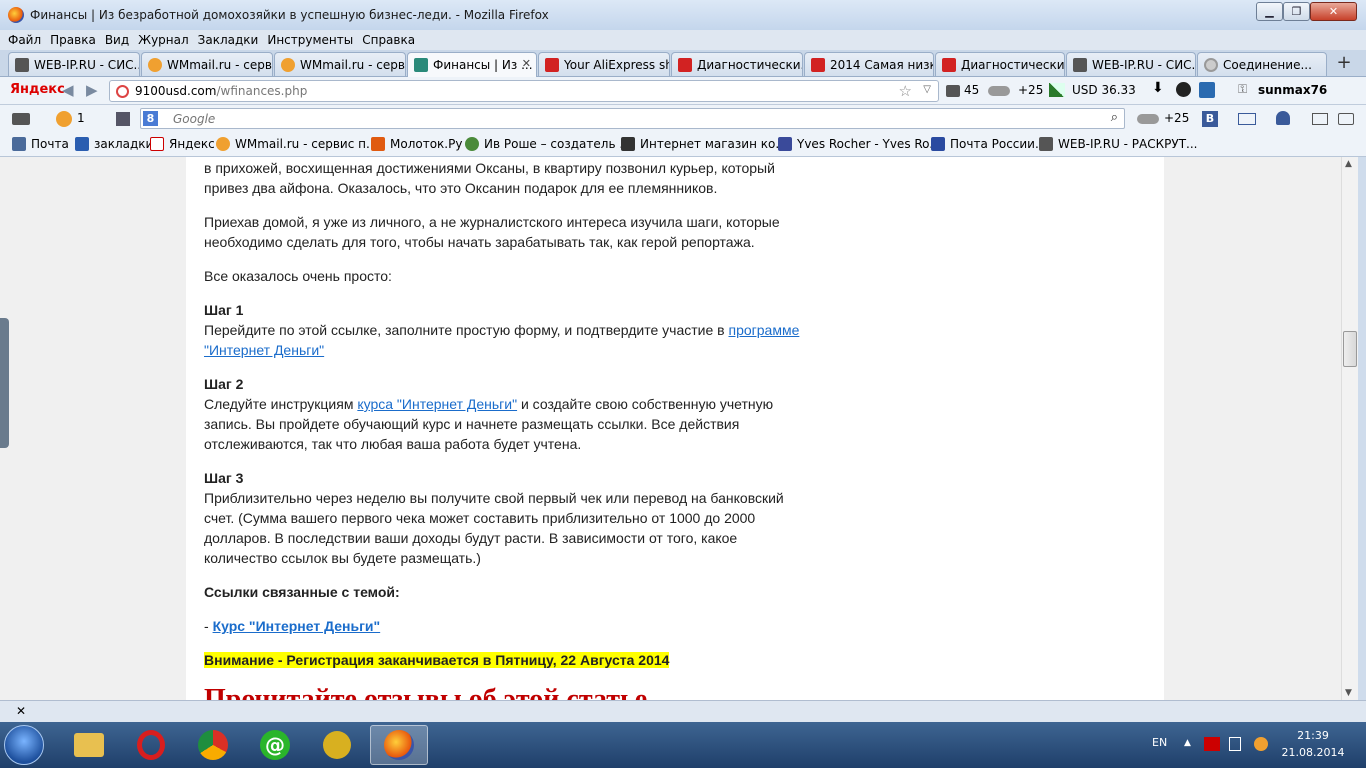 This screenshot has width=1366, height=768. I want to click on envelope-icon, so click(1247, 119).